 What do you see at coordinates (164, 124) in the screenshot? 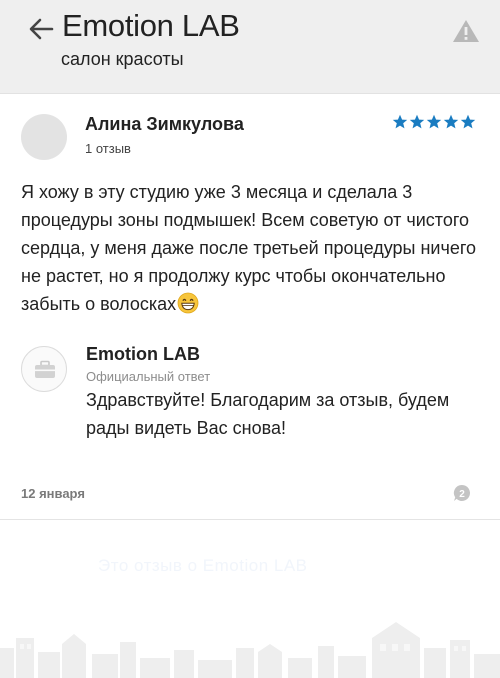
I see `review-author-name: Алина Зимкулова` at bounding box center [164, 124].